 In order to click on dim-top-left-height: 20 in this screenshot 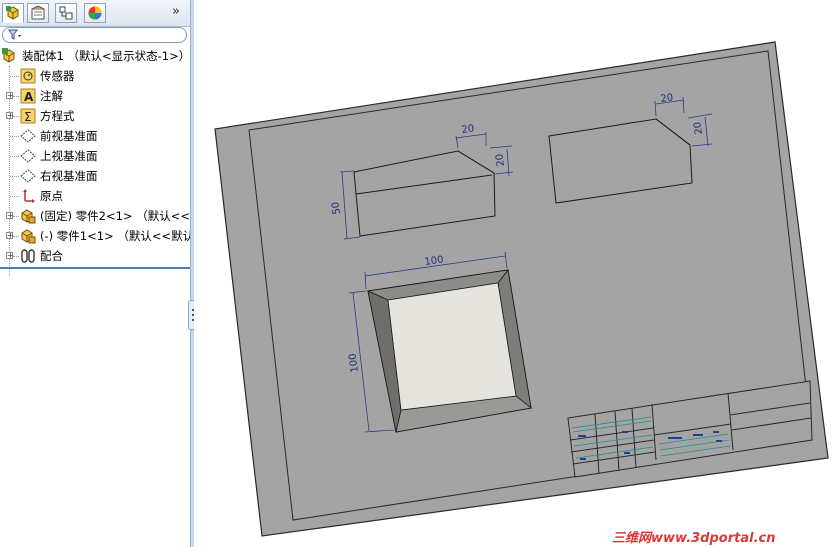, I will do `click(500, 160)`.